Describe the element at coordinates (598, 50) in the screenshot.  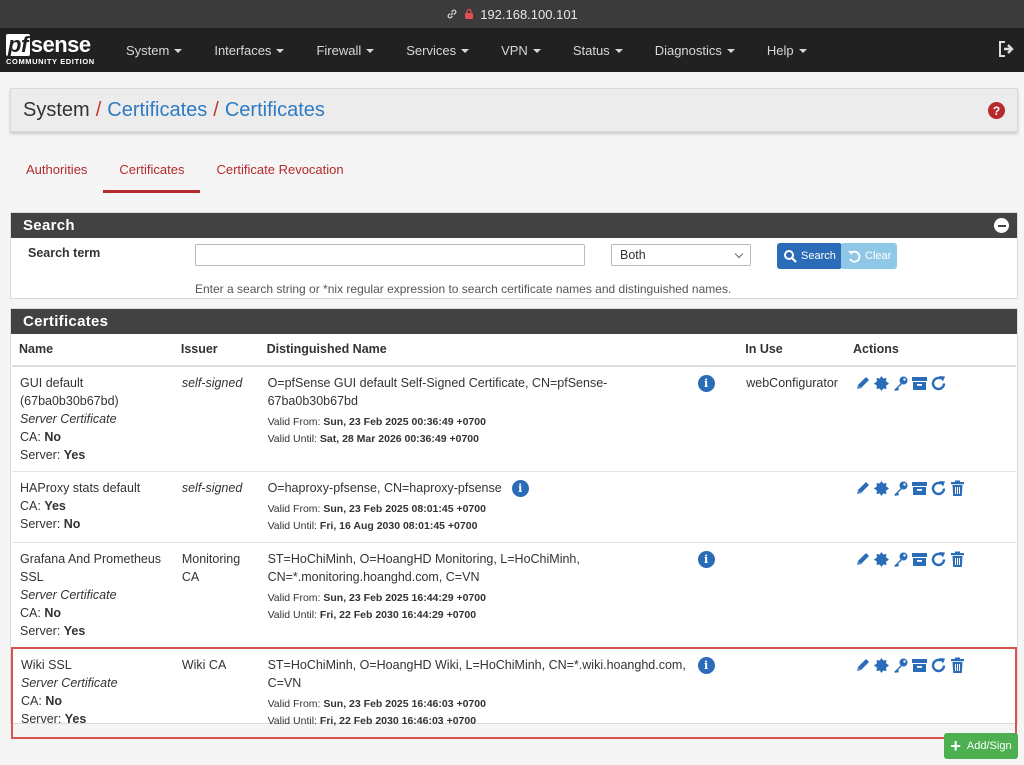
I see `menu-status: Status` at that location.